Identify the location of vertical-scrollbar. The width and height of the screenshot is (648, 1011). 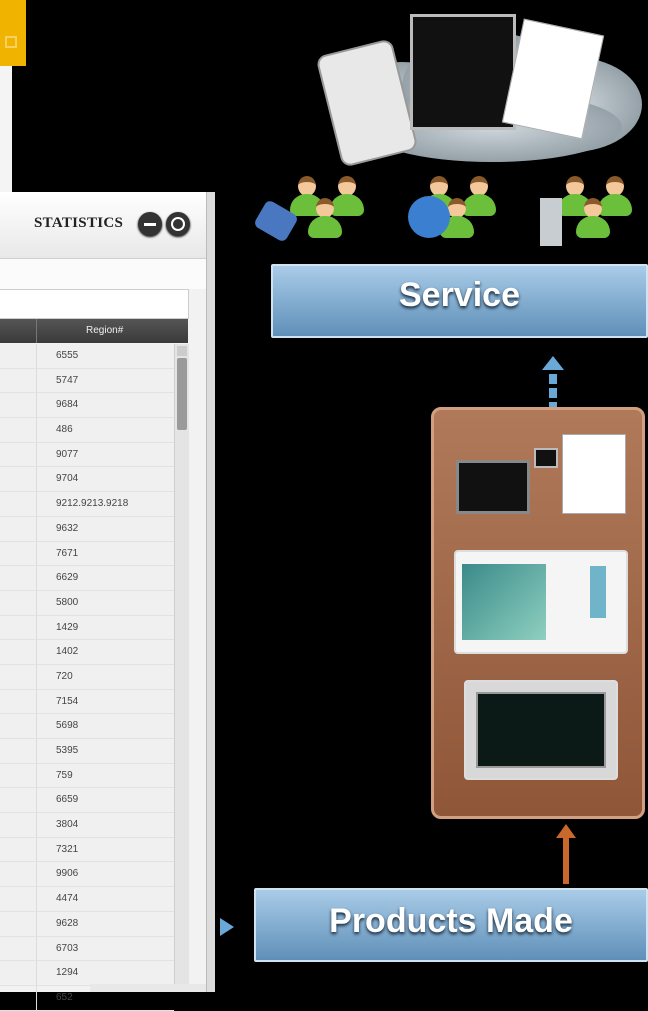
(181, 664).